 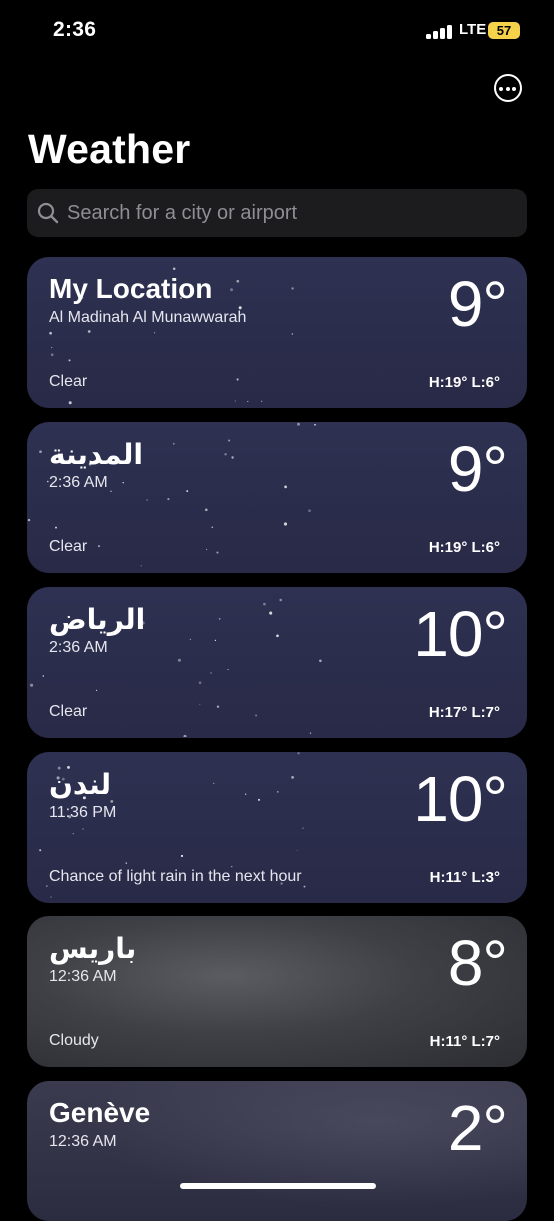 What do you see at coordinates (277, 497) in the screenshot?
I see `location-card-madinah: المدينة 2:36 AM 9° Clear H:19° L:6°` at bounding box center [277, 497].